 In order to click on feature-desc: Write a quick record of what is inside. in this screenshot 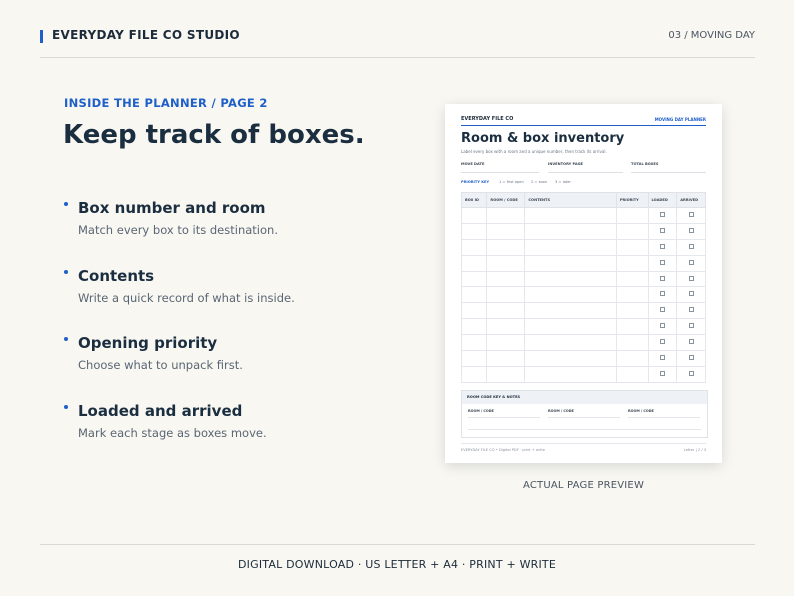, I will do `click(186, 297)`.